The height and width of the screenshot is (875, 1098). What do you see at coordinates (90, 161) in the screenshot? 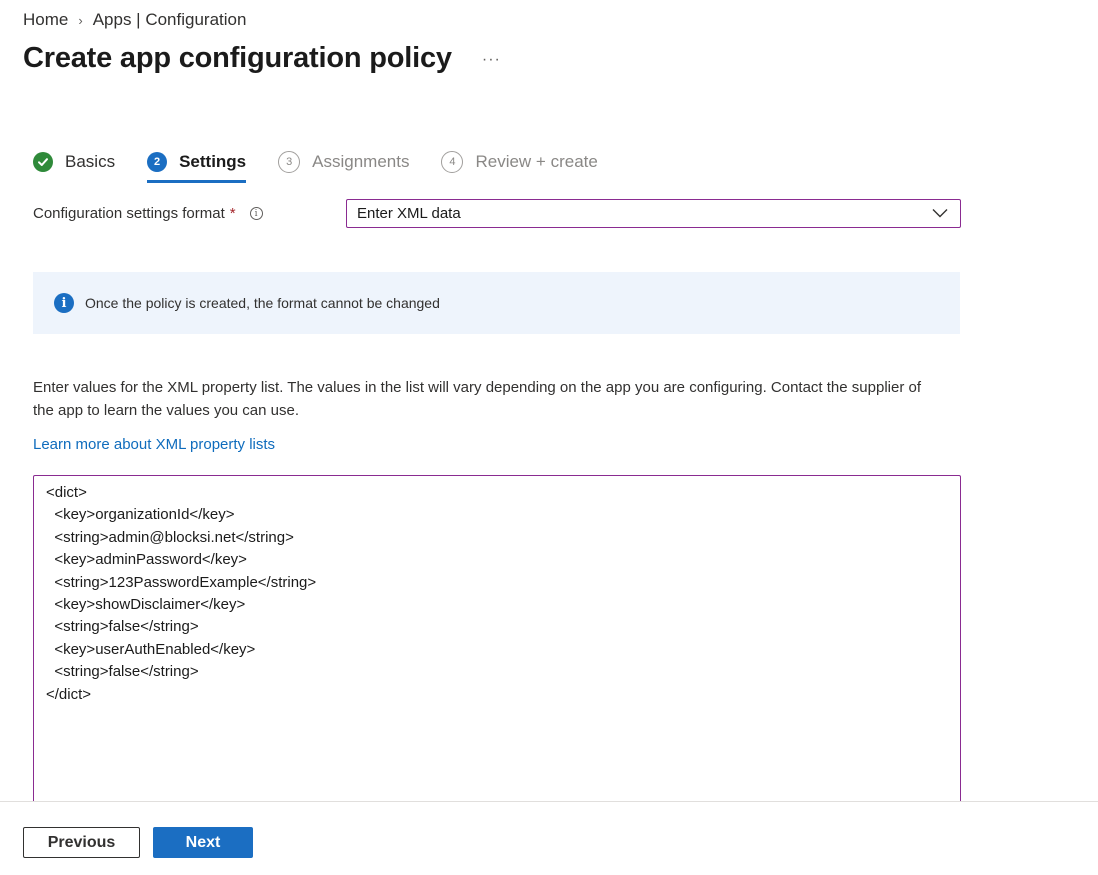
I see `step-basics-label: Basics` at bounding box center [90, 161].